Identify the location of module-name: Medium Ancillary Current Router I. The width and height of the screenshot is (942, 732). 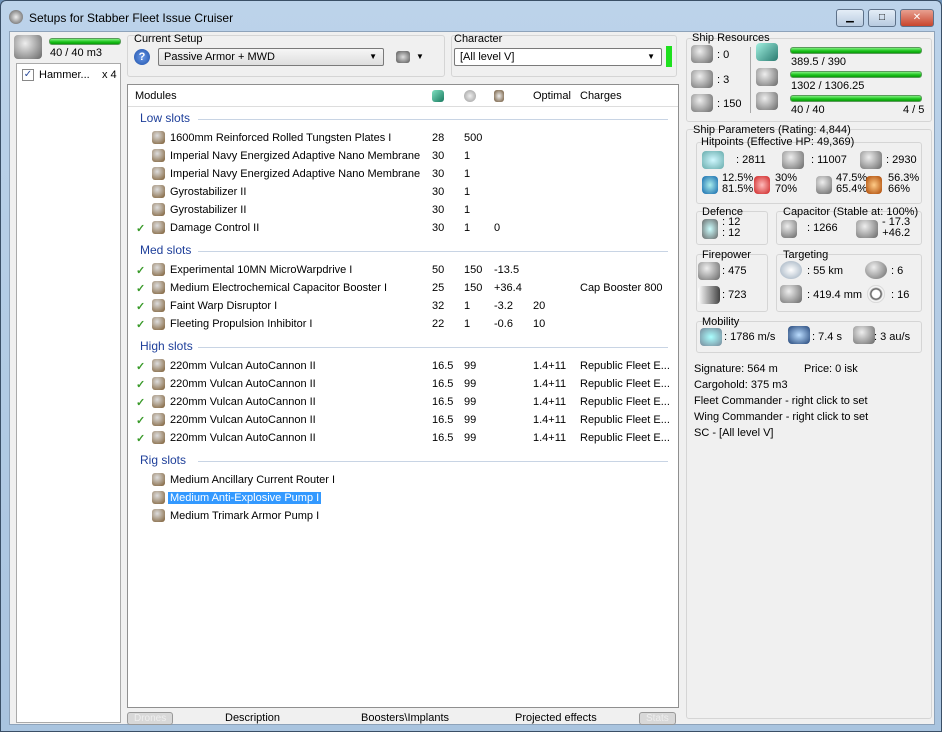
(253, 480).